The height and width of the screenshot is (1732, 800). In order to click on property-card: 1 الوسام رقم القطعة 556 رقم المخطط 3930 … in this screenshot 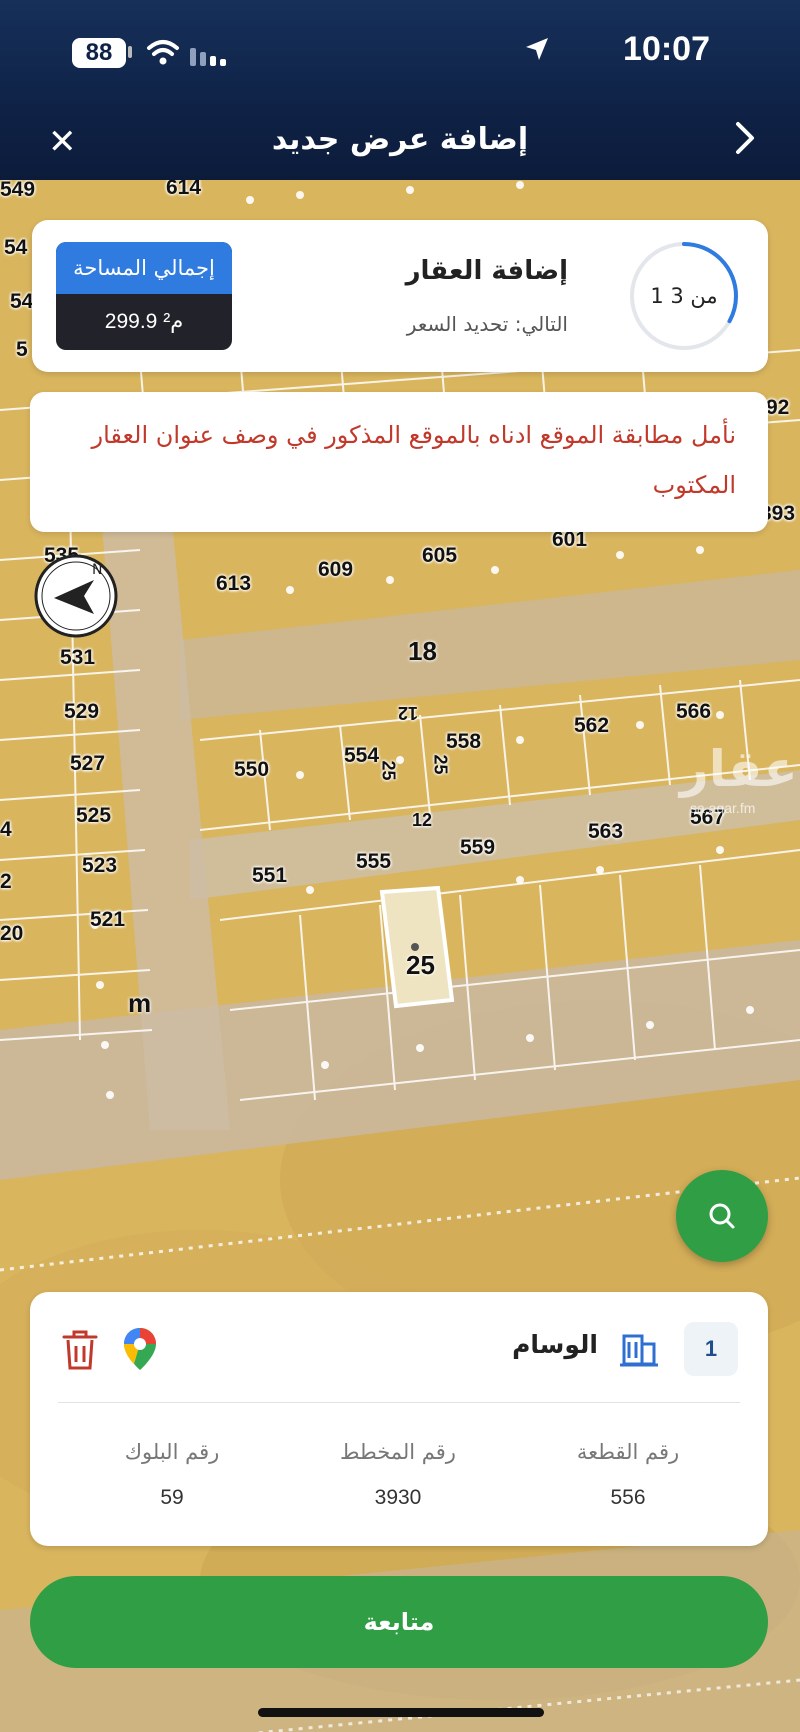, I will do `click(399, 1419)`.